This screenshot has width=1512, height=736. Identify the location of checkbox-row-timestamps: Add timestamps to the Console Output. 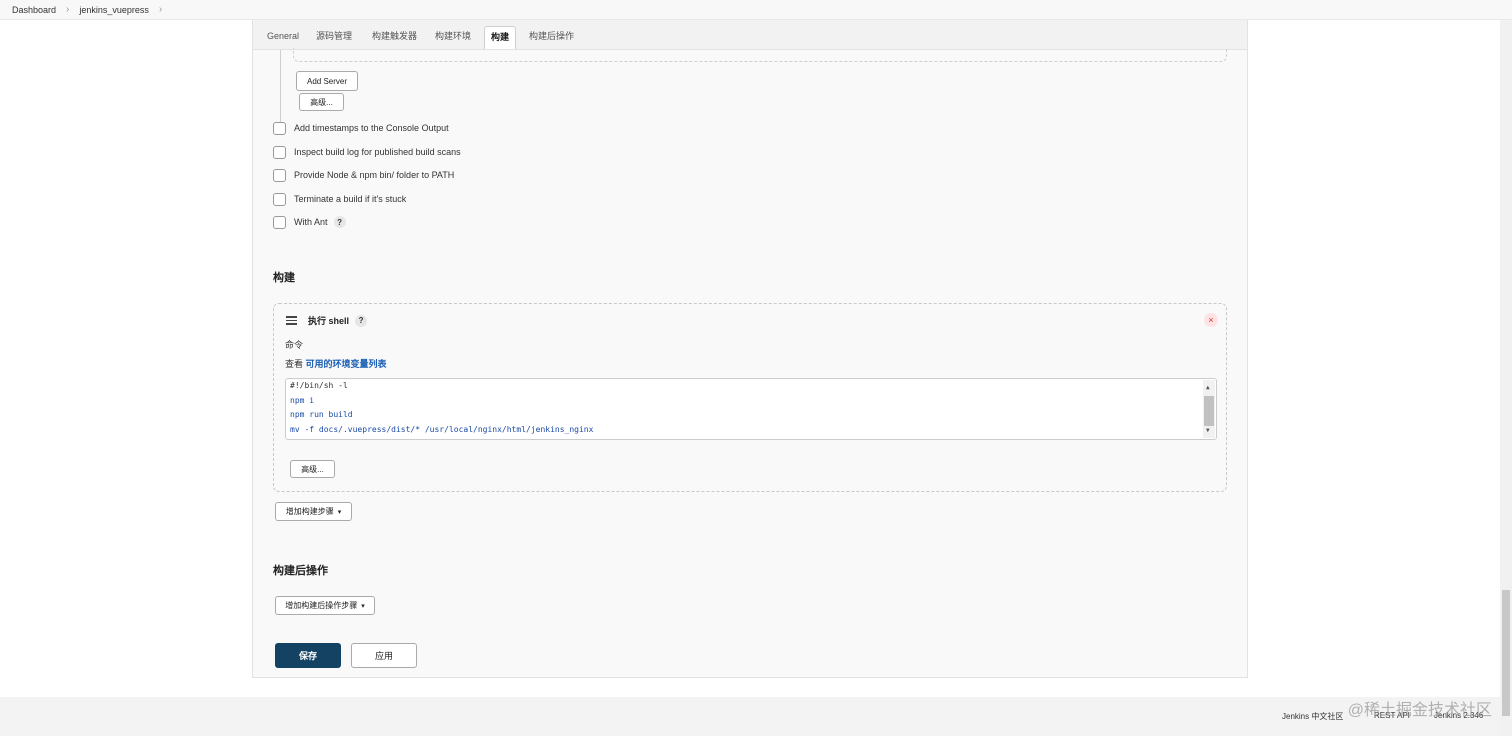
(361, 128).